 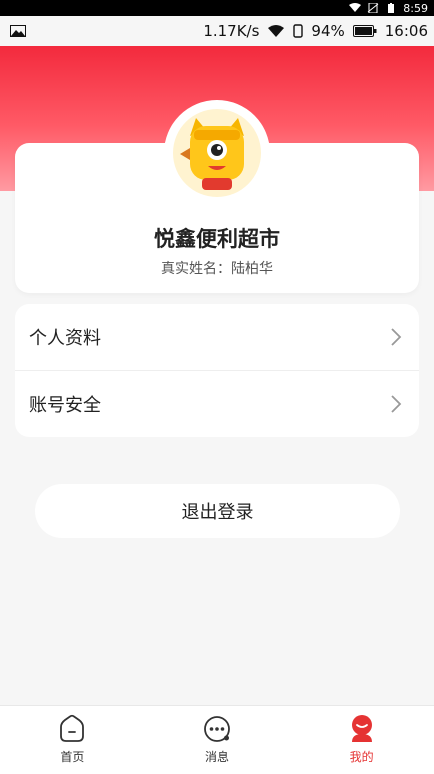 I want to click on no-sim-icon, so click(x=373, y=8).